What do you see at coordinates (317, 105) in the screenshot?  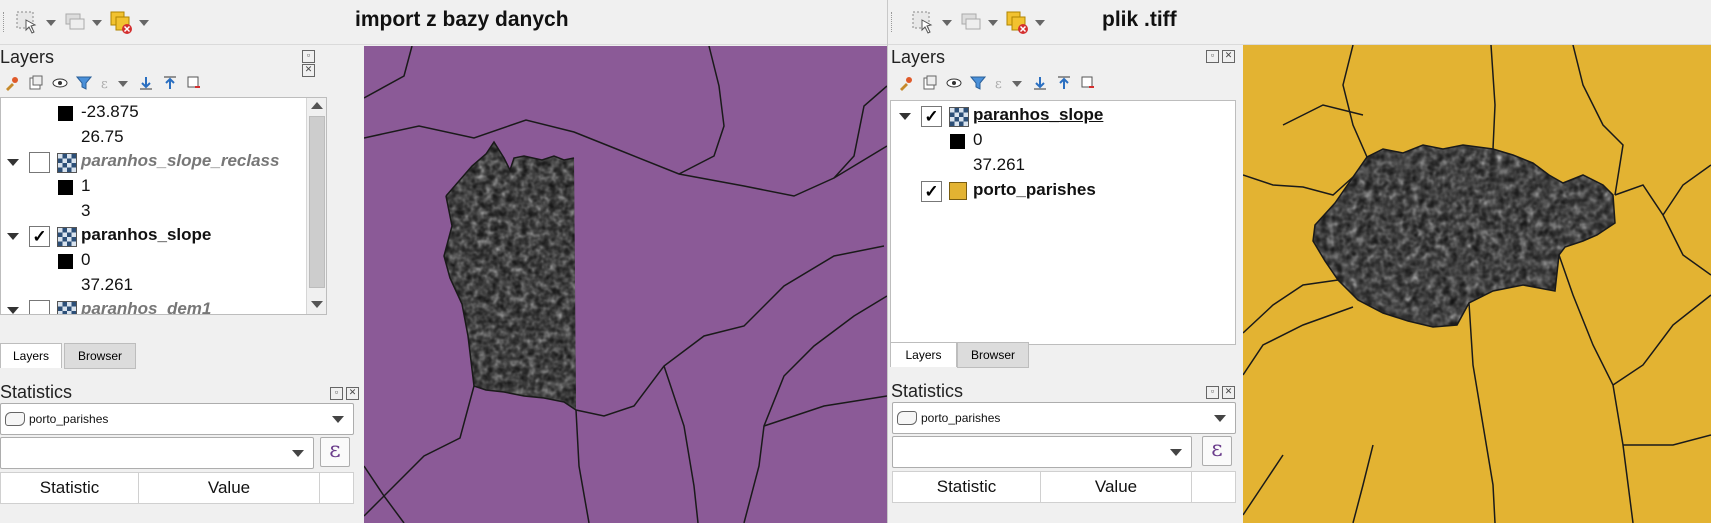 I see `scroll-up-icon` at bounding box center [317, 105].